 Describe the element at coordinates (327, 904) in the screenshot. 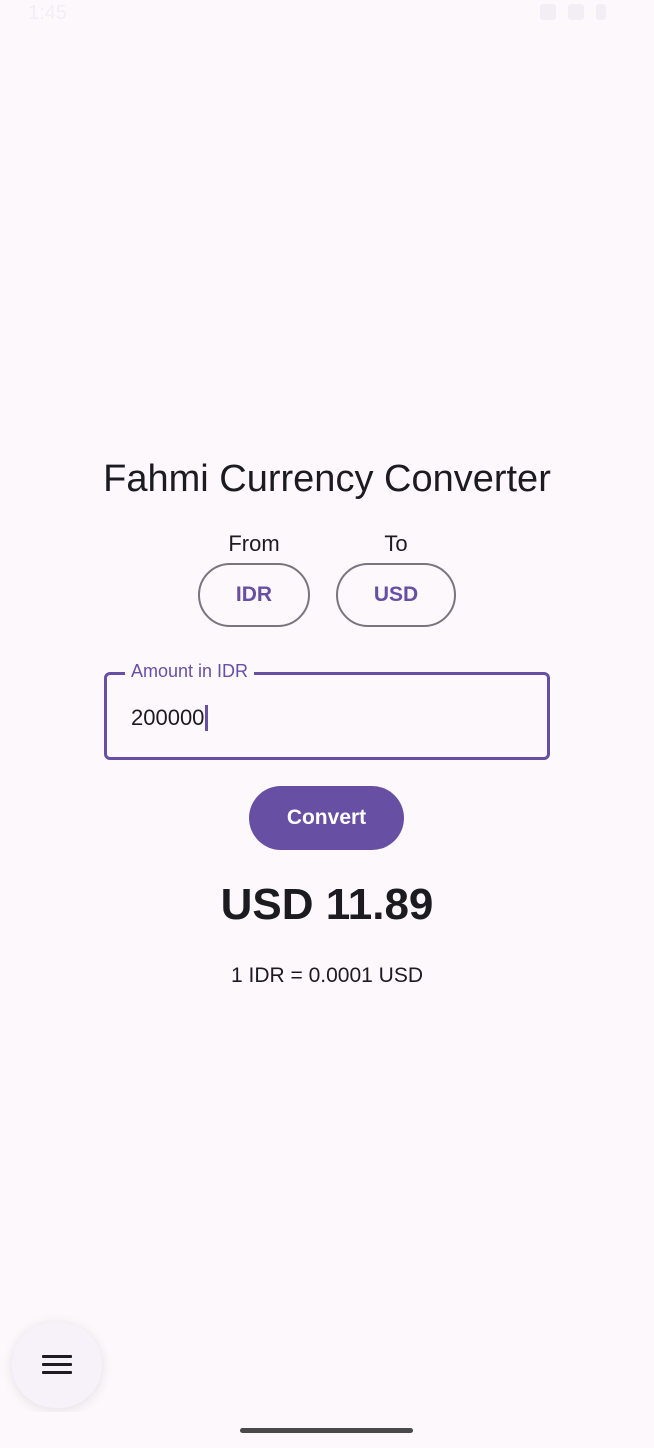

I see `converted-result: USD 11.89` at that location.